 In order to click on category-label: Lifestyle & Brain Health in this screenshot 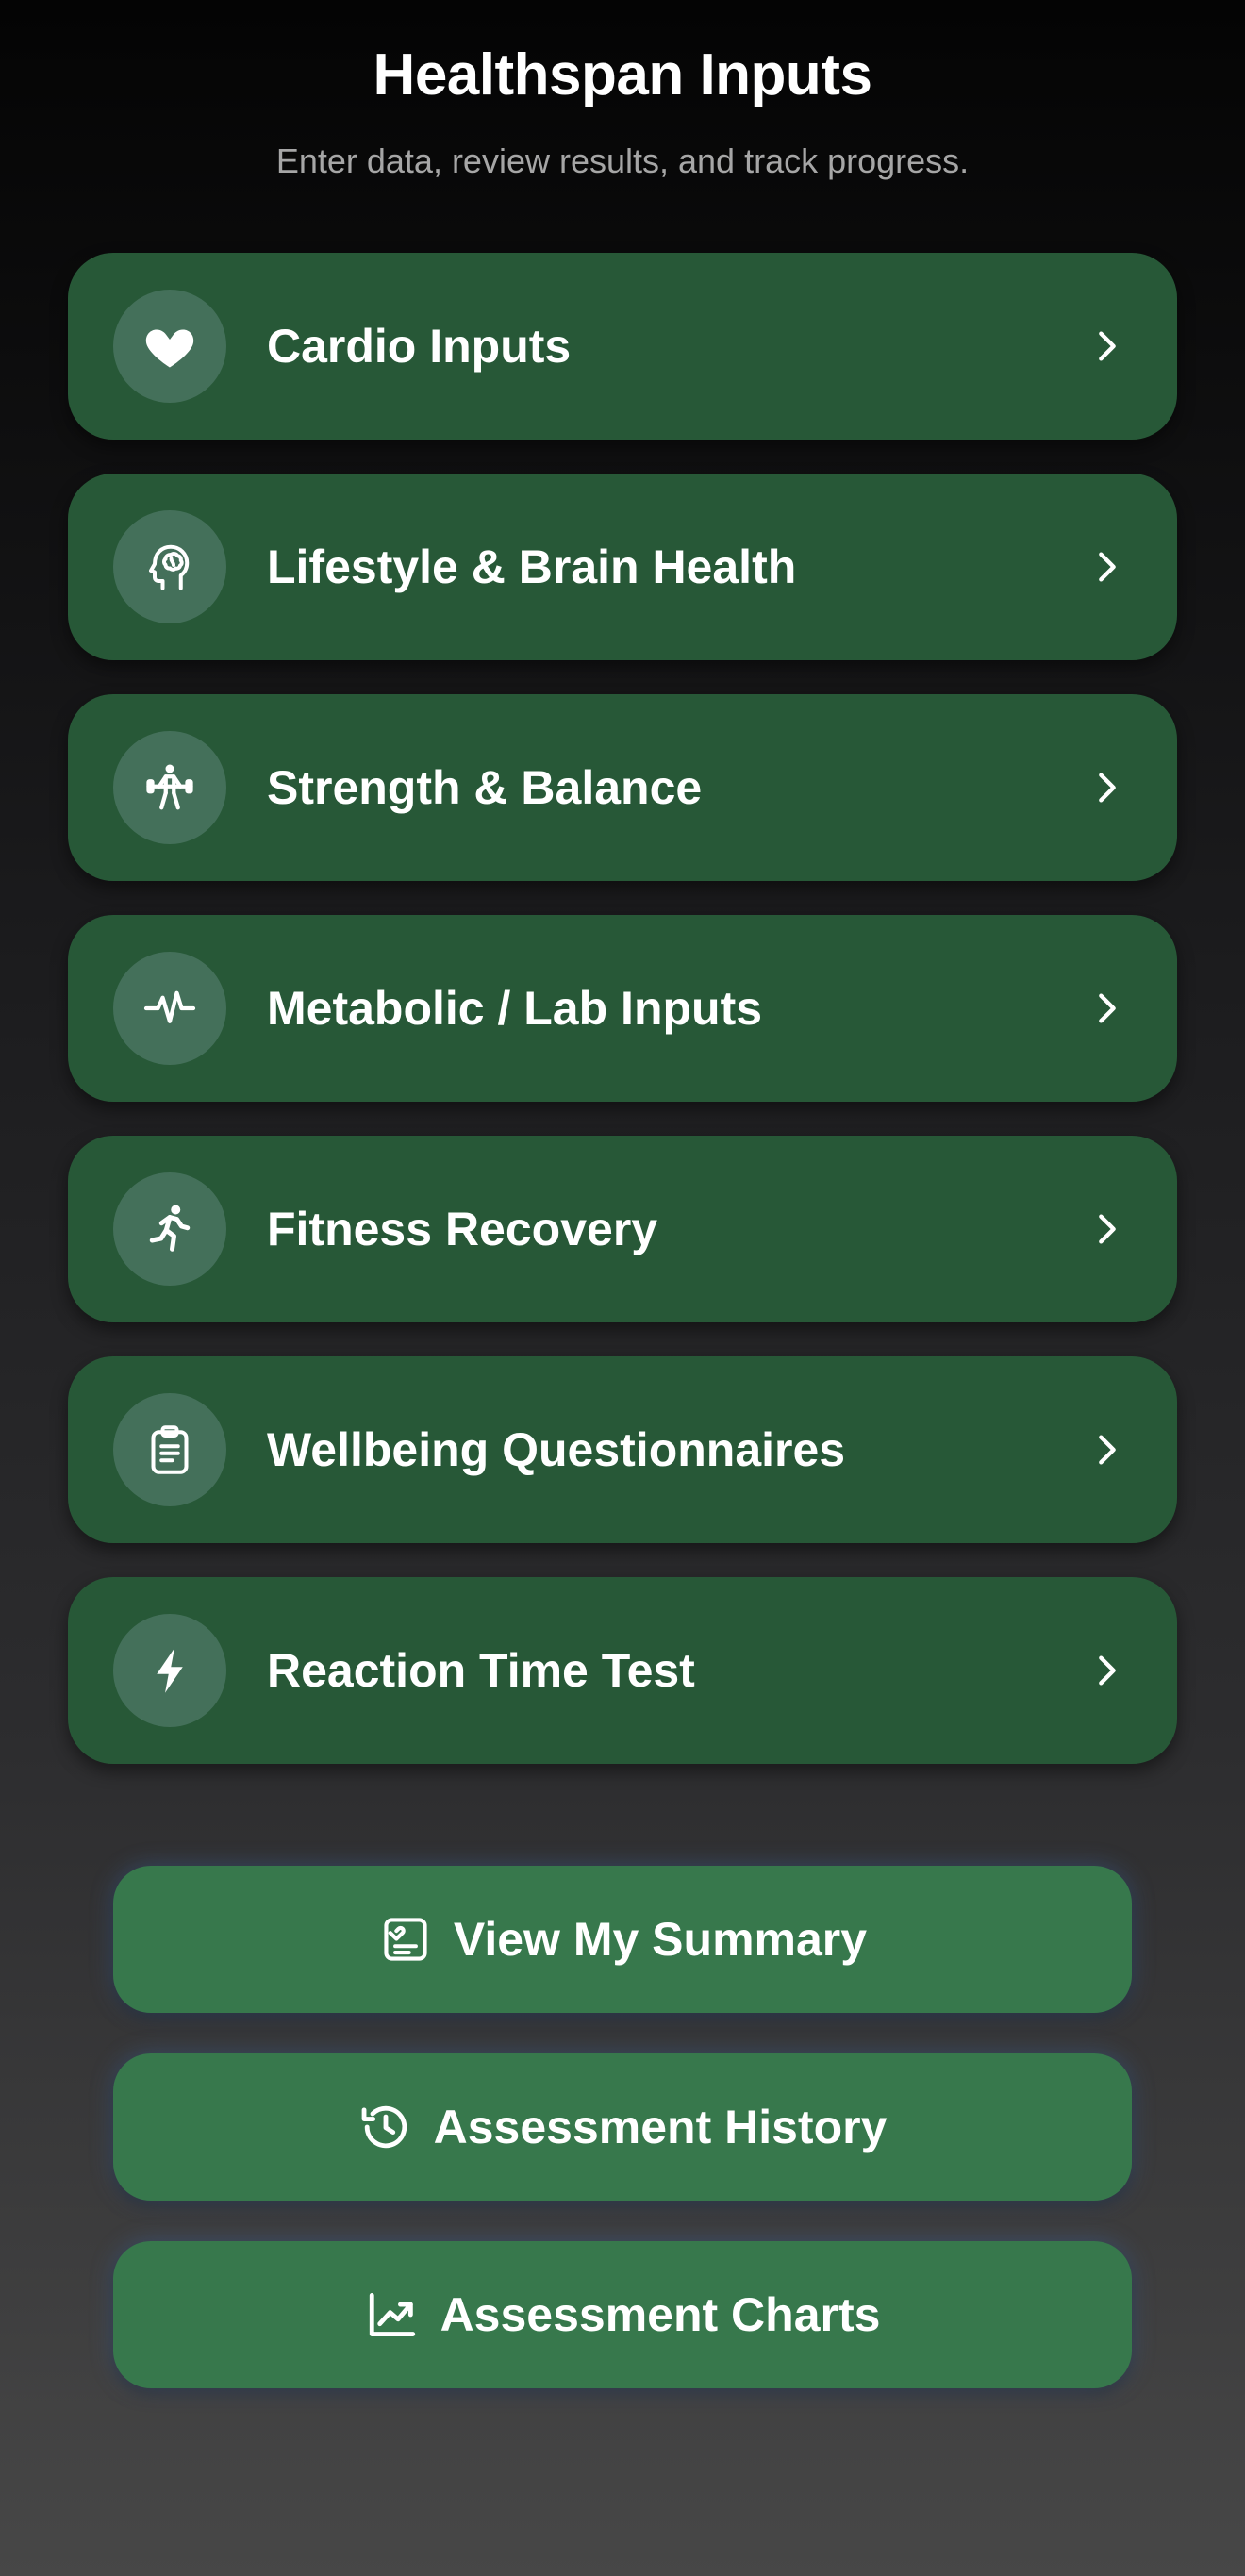, I will do `click(532, 566)`.